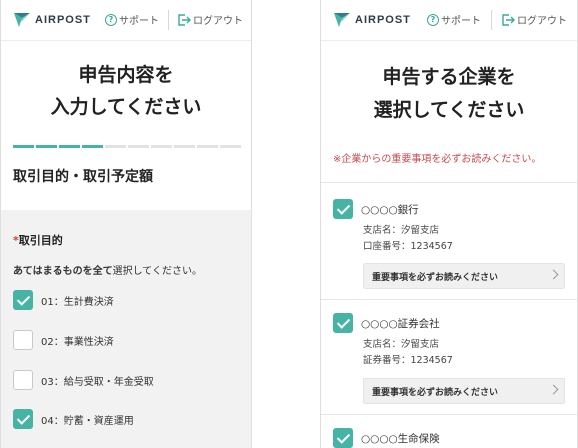  I want to click on instruction-bold: あてはまるものを全て, so click(63, 271).